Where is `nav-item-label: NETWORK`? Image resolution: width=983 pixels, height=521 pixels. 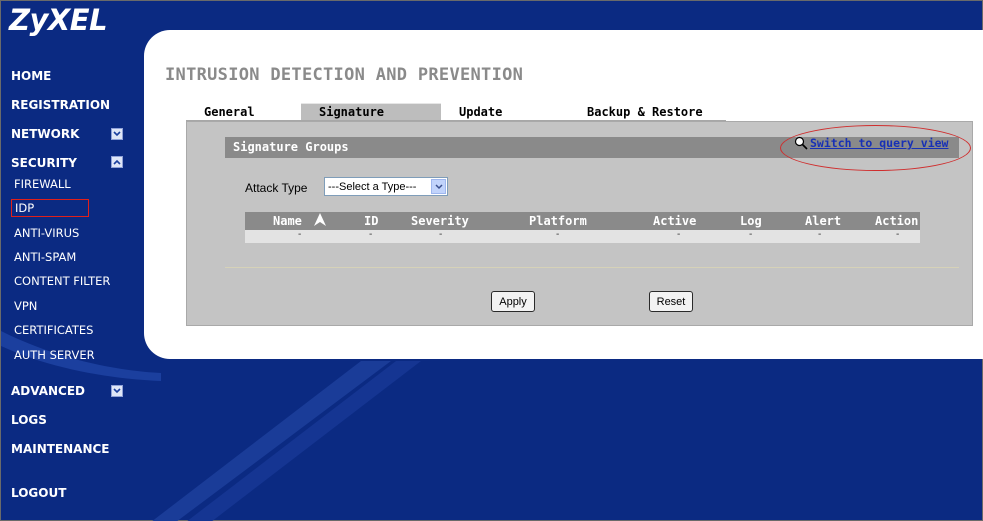 nav-item-label: NETWORK is located at coordinates (45, 134).